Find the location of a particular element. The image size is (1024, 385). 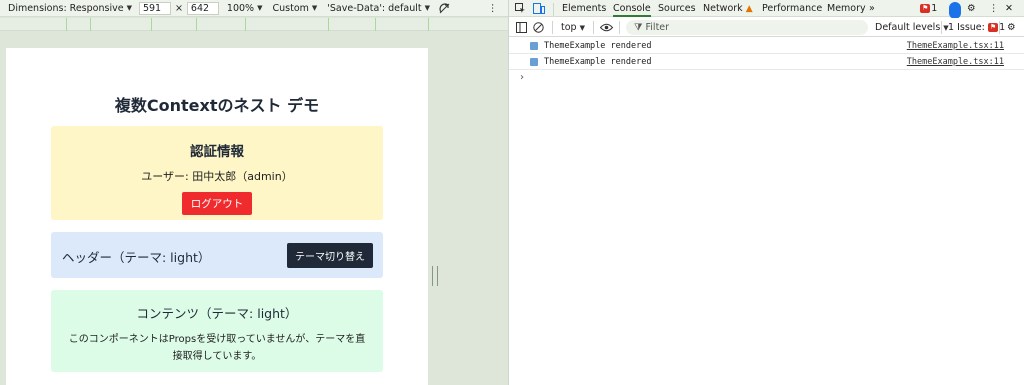

zoom-label: 100% is located at coordinates (240, 8).